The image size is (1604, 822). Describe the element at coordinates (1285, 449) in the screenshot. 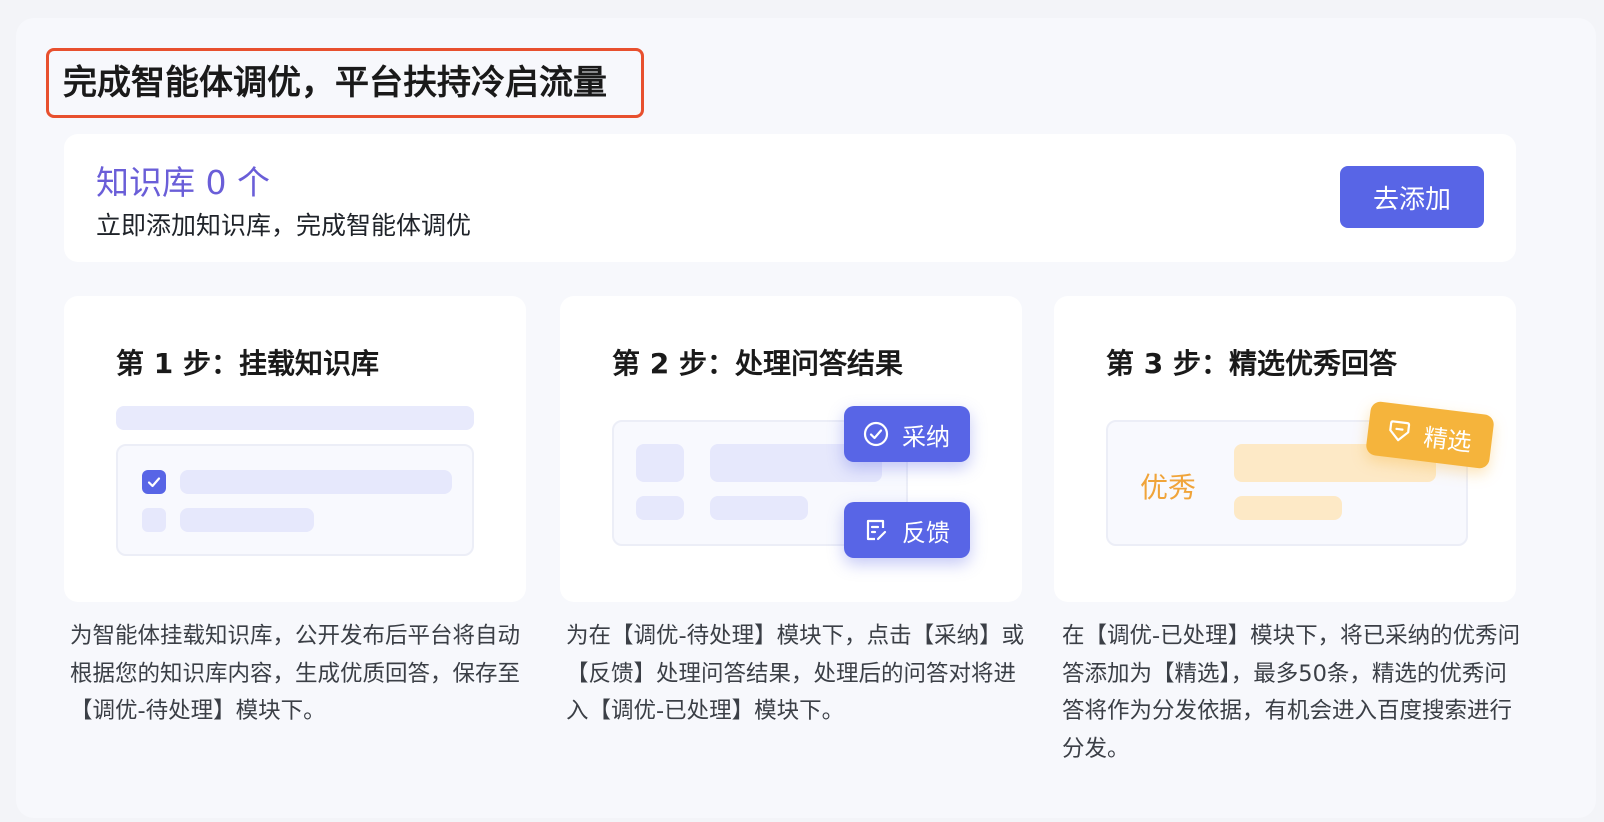

I see `step-3-card: 第 3 步：精选优秀回答 优秀 精选` at that location.